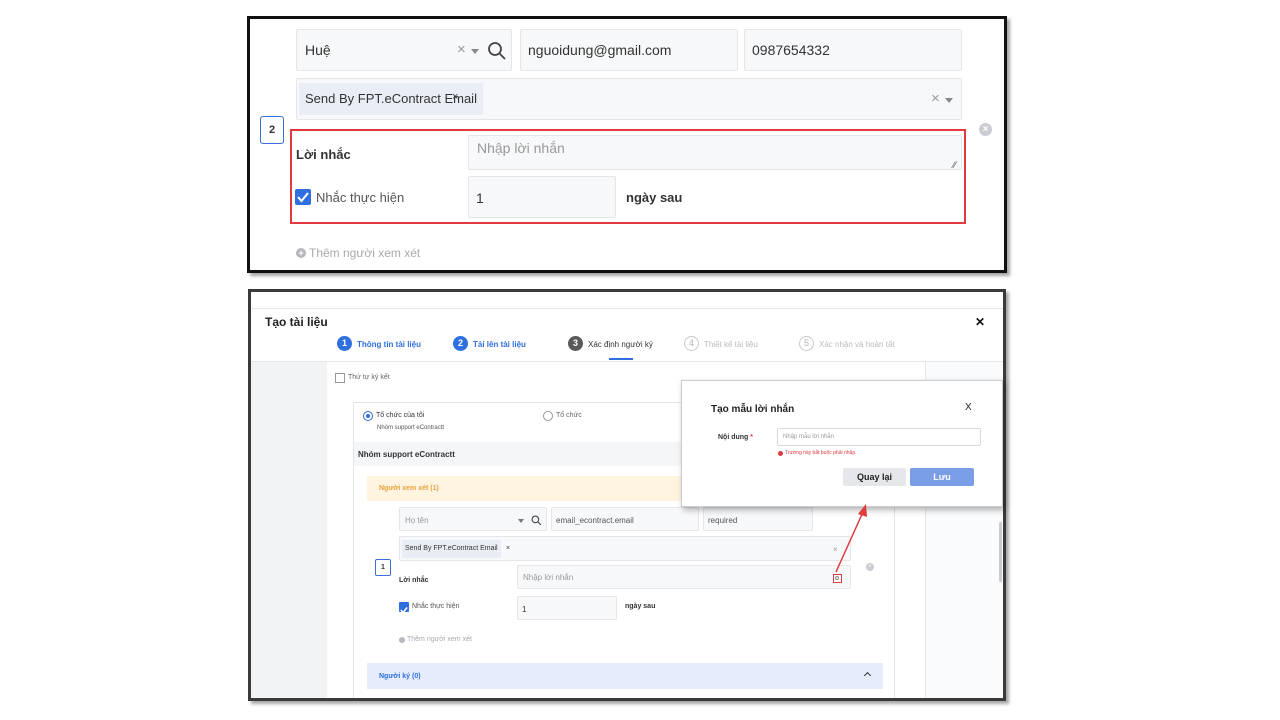  What do you see at coordinates (853, 50) in the screenshot?
I see `phone-field: 0987654332` at bounding box center [853, 50].